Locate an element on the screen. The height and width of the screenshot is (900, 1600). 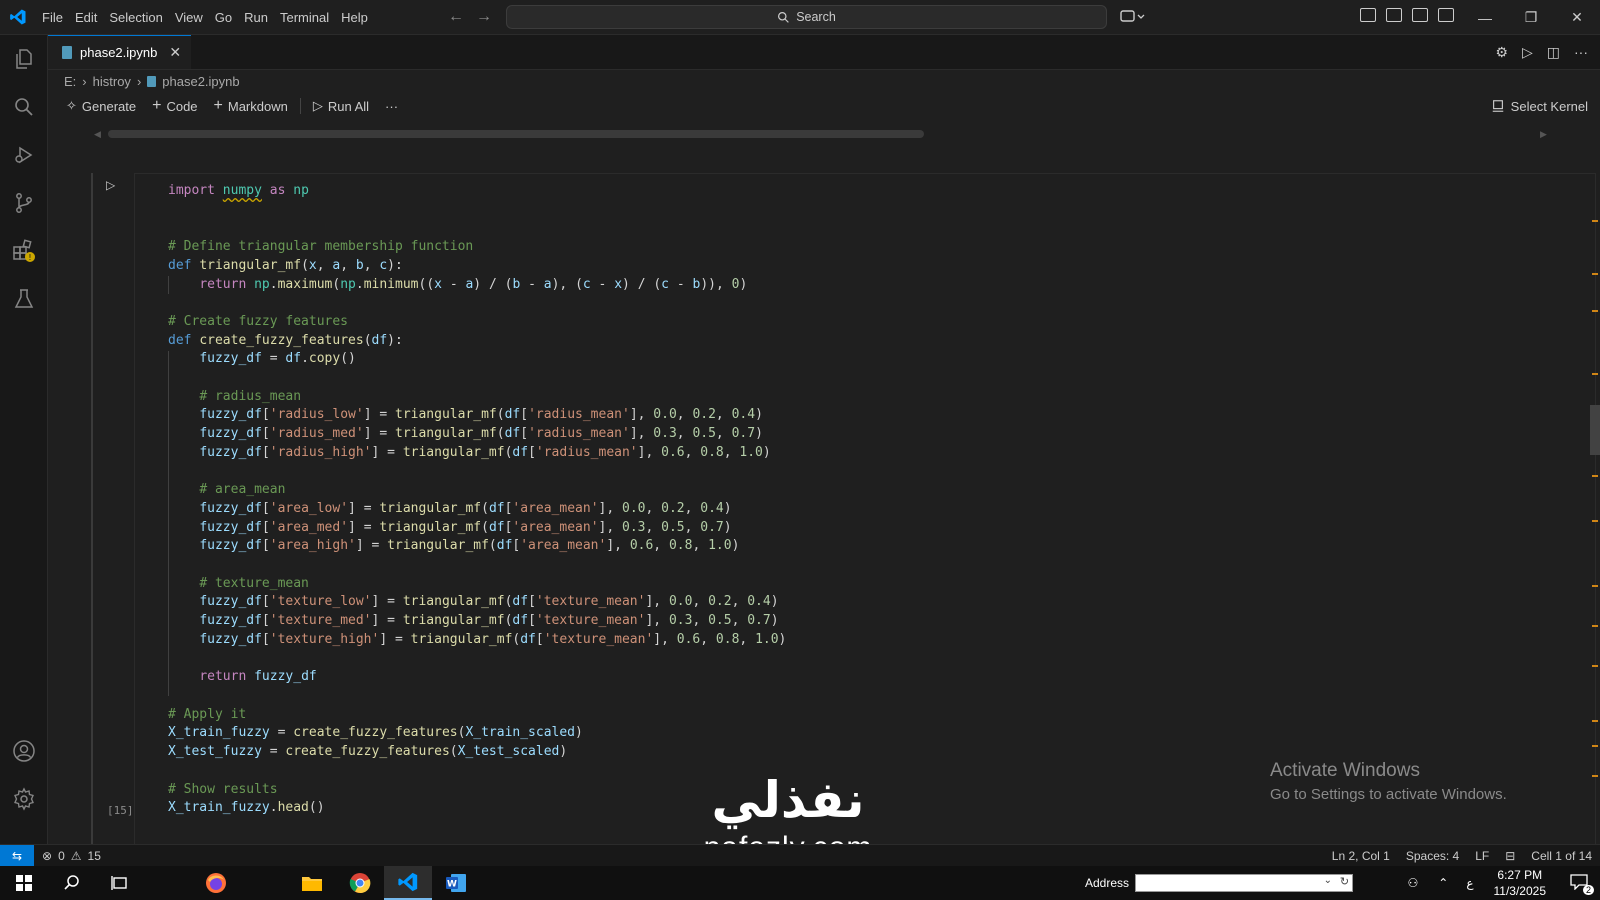
activate-subtitle: Go to Settings to activate Windows. is located at coordinates (1388, 794).